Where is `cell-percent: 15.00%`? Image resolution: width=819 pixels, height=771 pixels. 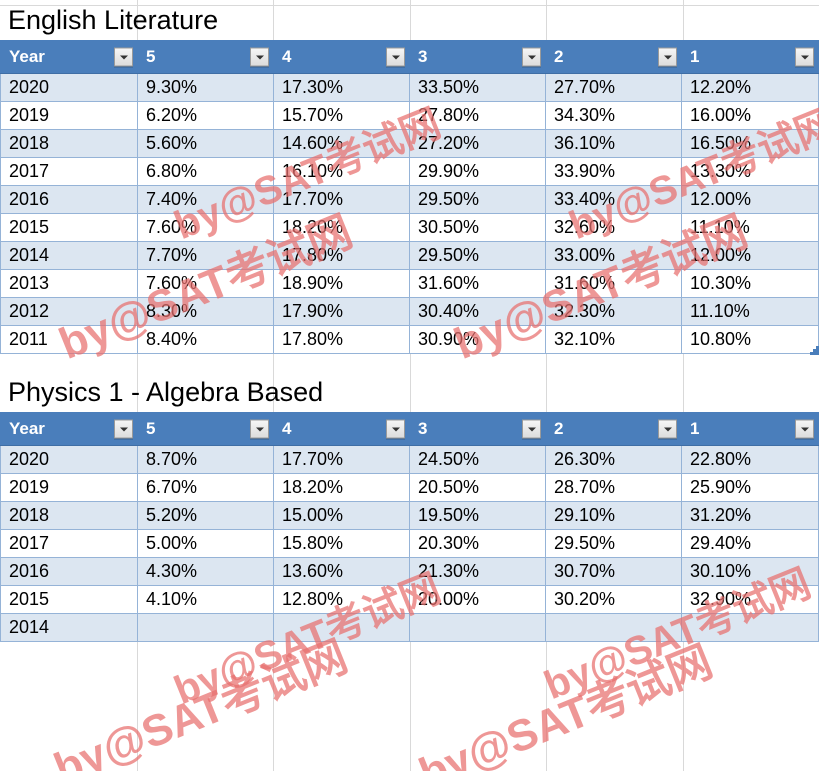
cell-percent: 15.00% is located at coordinates (341, 515).